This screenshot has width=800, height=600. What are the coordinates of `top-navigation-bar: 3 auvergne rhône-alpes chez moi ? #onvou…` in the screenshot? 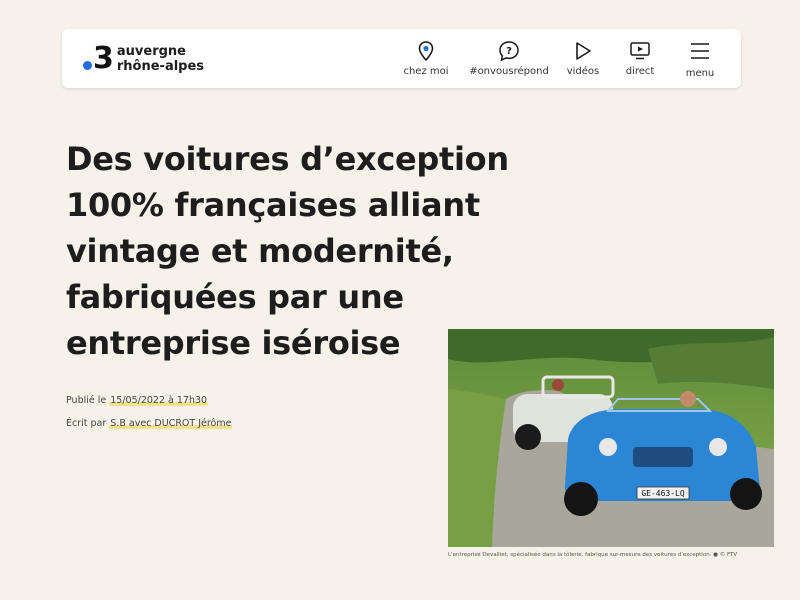 It's located at (401, 58).